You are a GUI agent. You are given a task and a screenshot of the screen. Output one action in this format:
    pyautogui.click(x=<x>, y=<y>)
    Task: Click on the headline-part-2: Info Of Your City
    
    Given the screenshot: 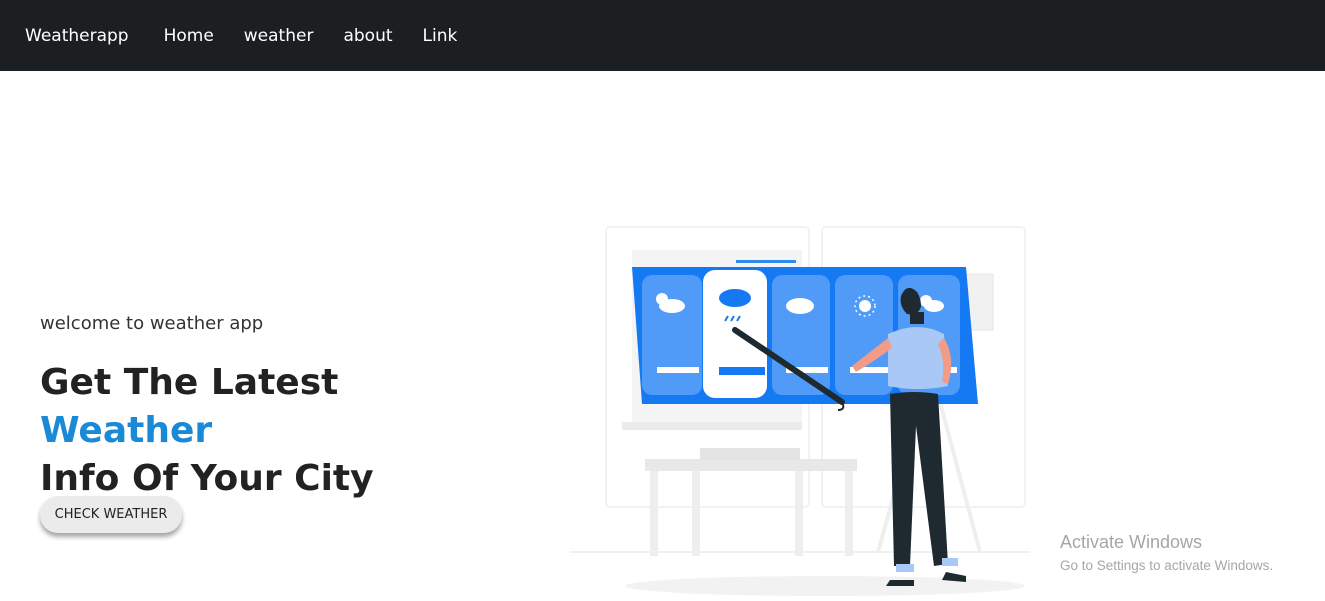 What is the action you would take?
    pyautogui.click(x=207, y=478)
    